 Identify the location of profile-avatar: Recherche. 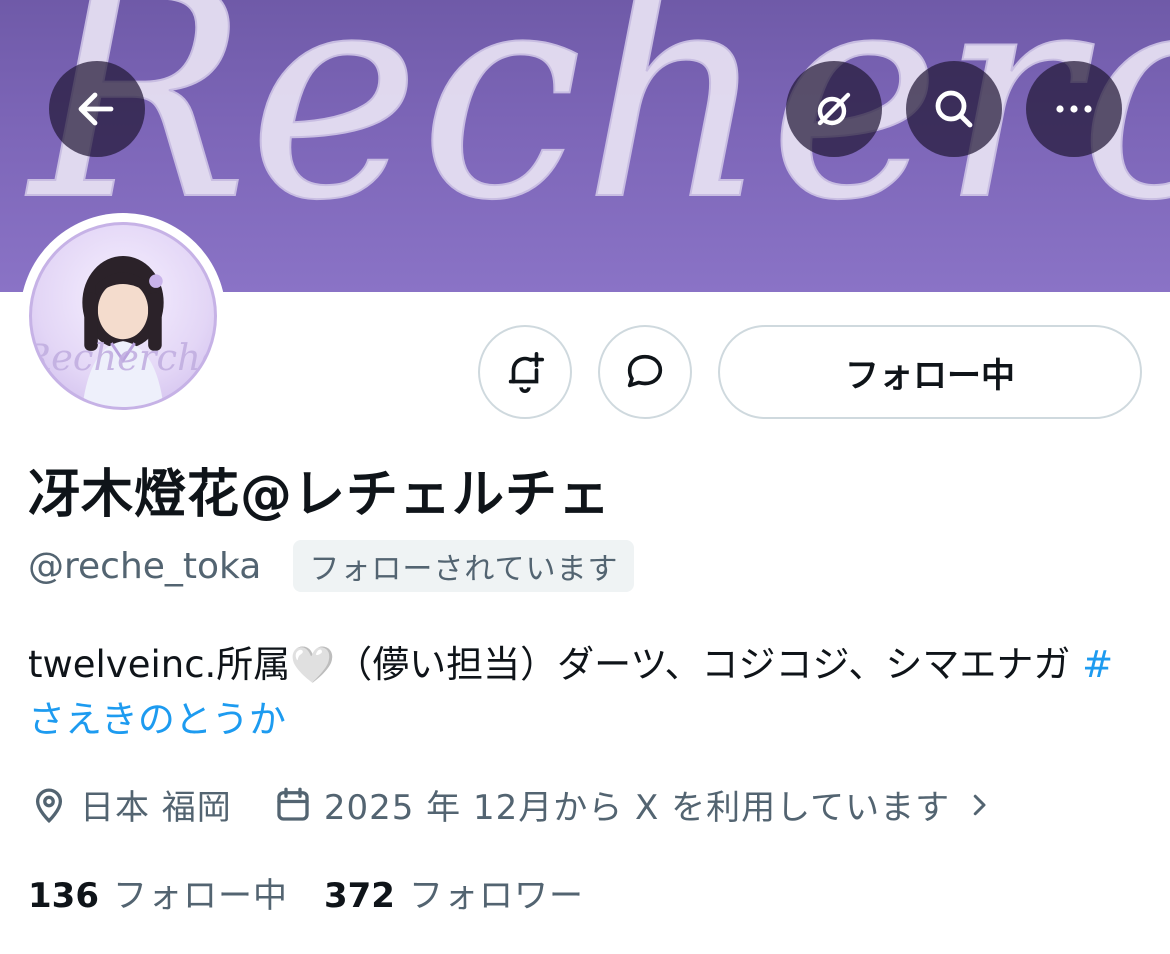
(123, 316).